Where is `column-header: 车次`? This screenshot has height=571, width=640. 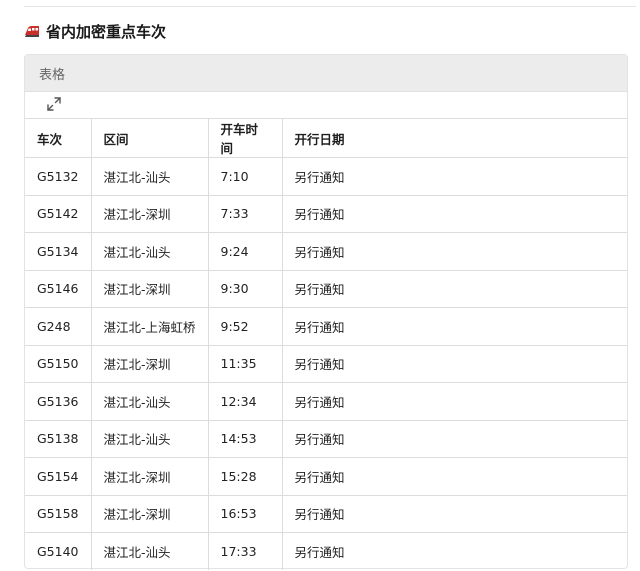 column-header: 车次 is located at coordinates (58, 138).